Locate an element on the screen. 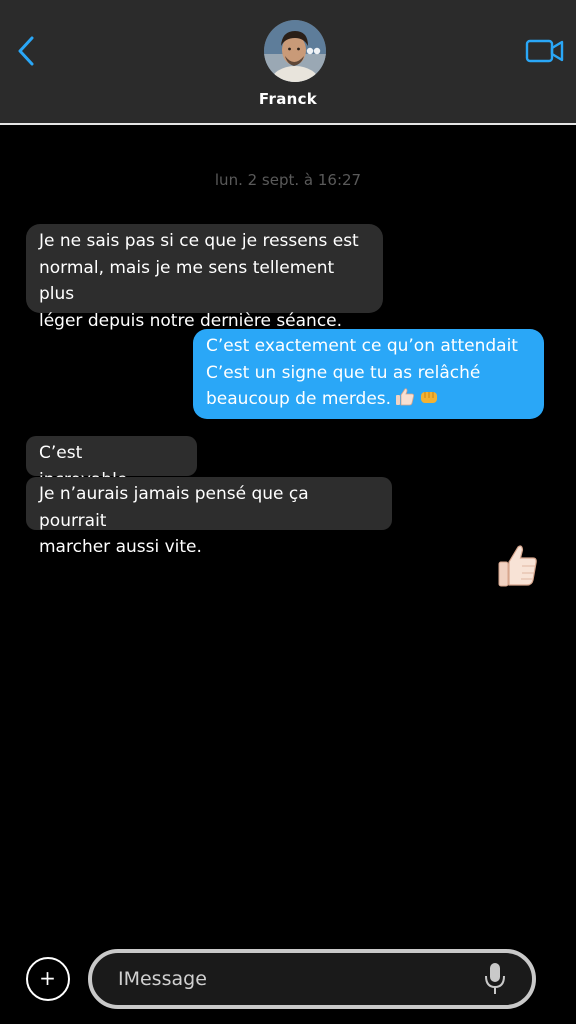  video-camera-icon is located at coordinates (544, 51).